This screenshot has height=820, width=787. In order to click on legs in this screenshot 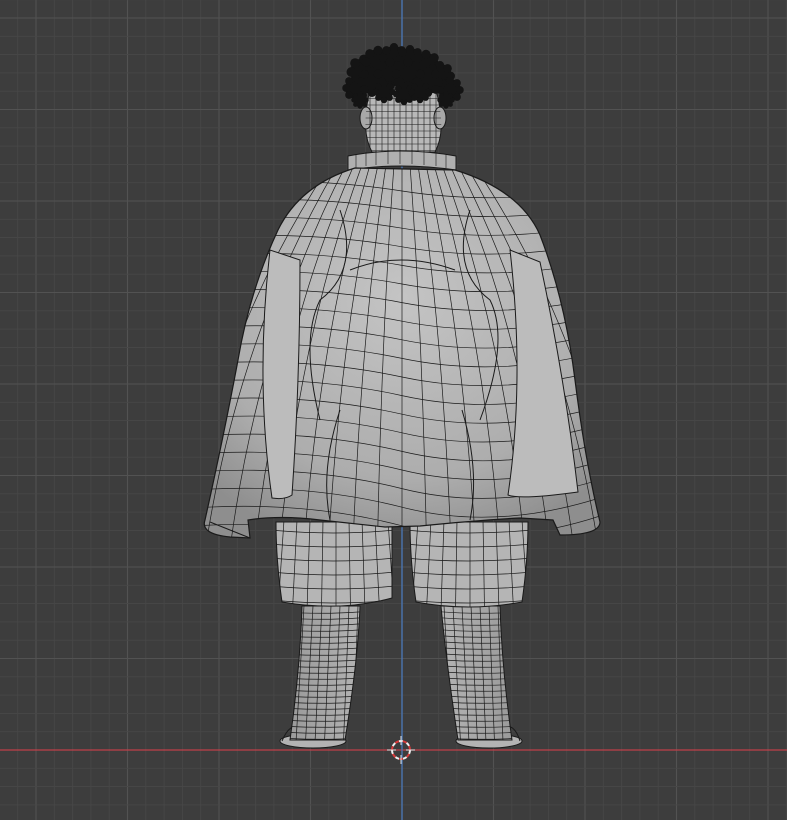, I will do `click(401, 673)`.